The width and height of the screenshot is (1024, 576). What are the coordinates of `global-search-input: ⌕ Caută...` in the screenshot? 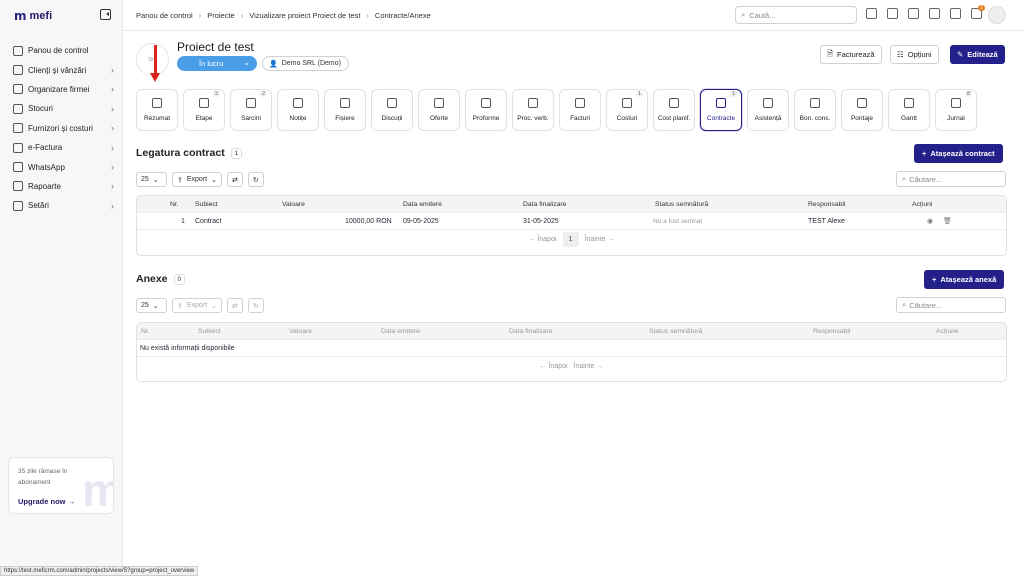 It's located at (796, 15).